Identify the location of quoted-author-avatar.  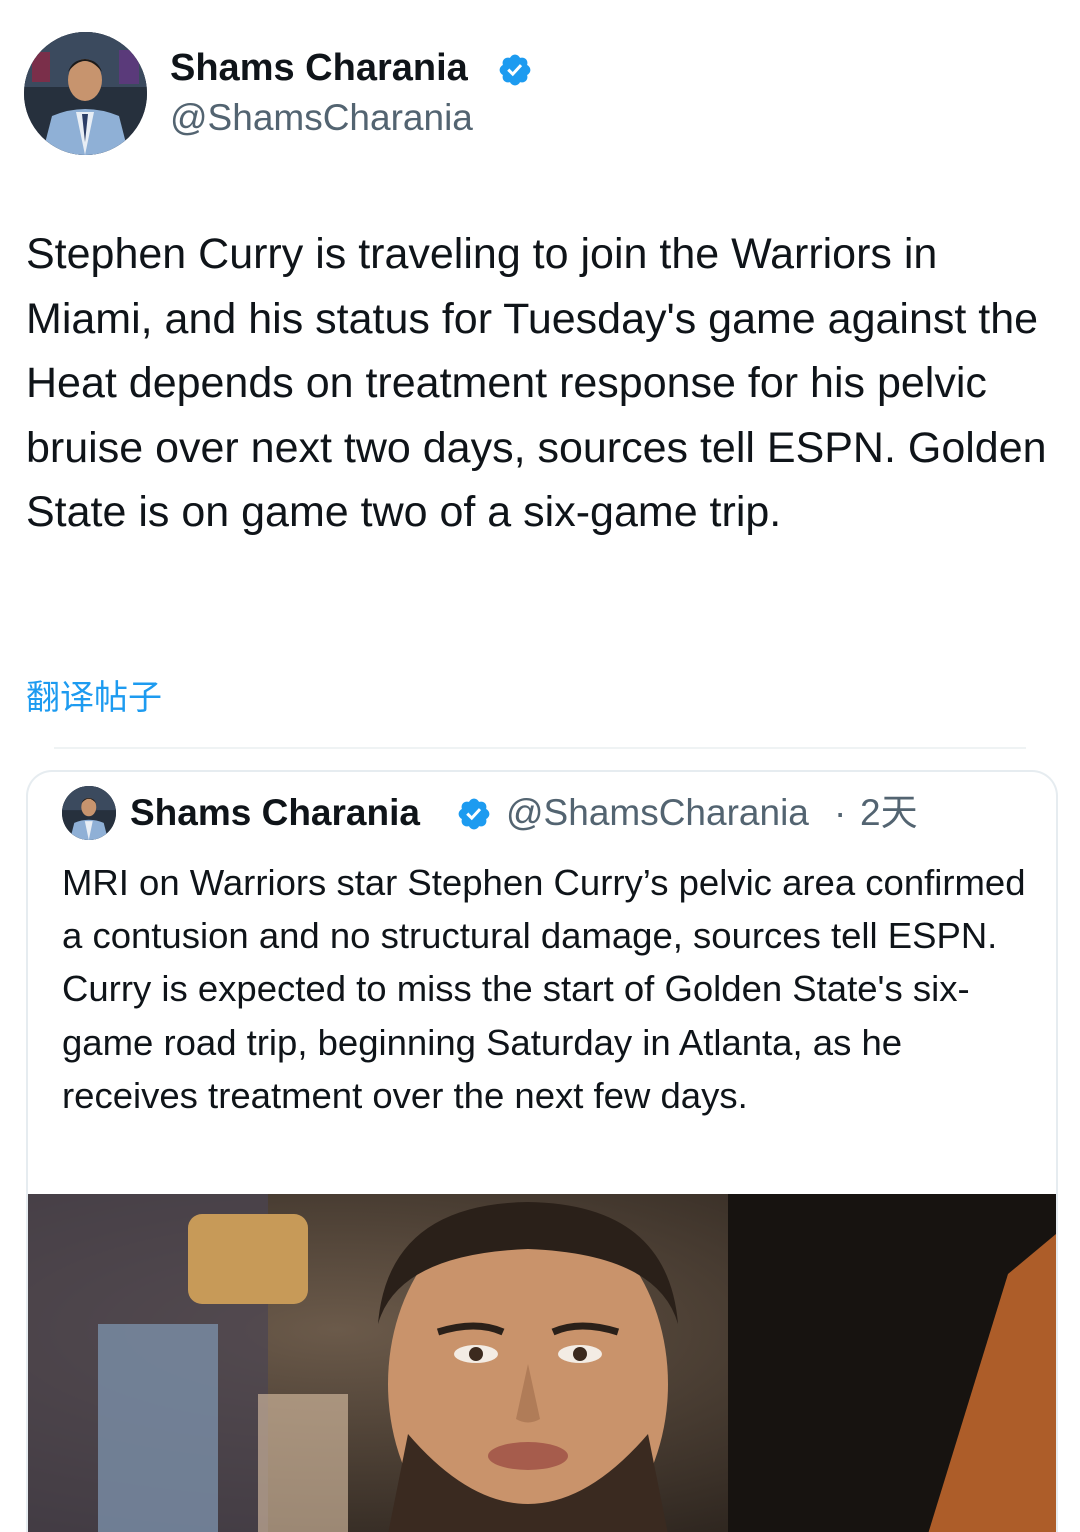
(89, 813).